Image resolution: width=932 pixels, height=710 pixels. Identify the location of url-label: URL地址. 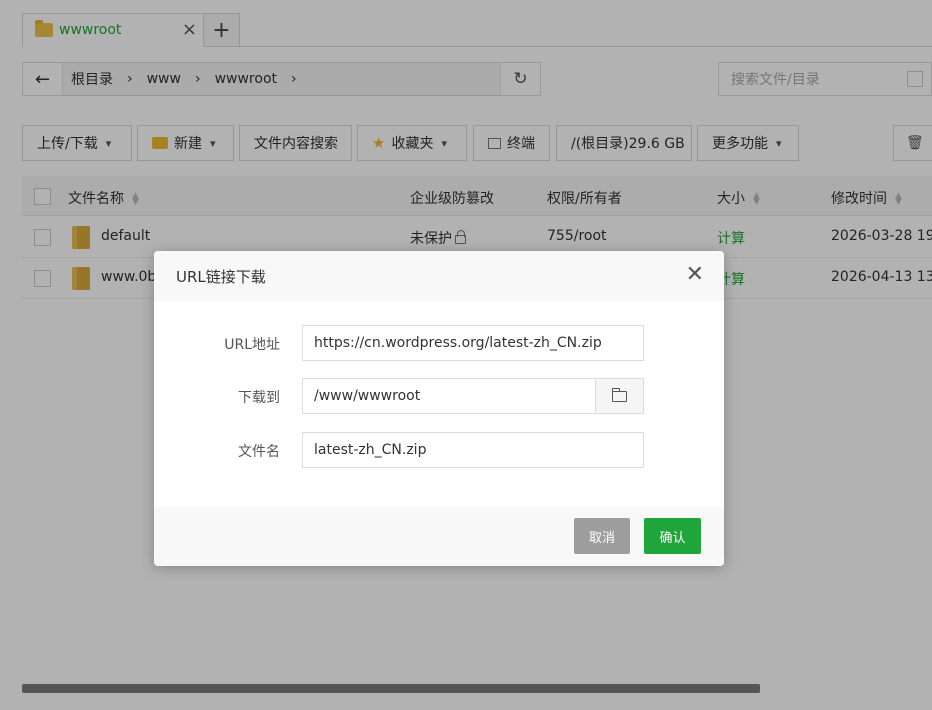
(252, 345).